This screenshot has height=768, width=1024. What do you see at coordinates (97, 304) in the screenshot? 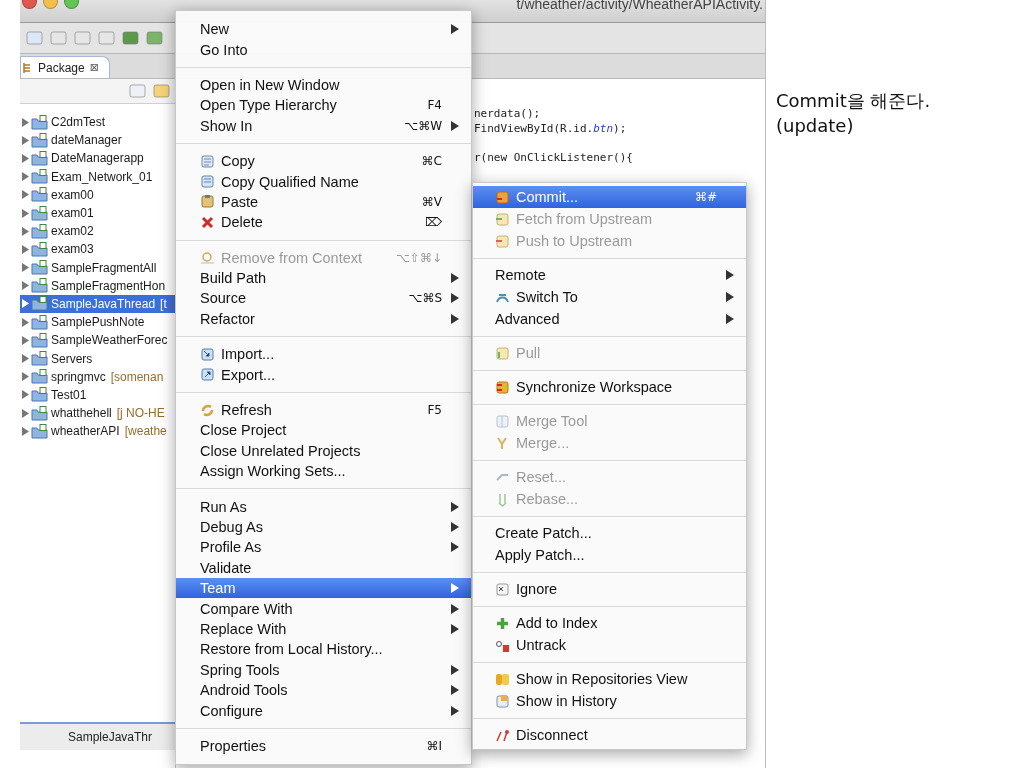
I see `tree-item: SampleJavaThread [t` at bounding box center [97, 304].